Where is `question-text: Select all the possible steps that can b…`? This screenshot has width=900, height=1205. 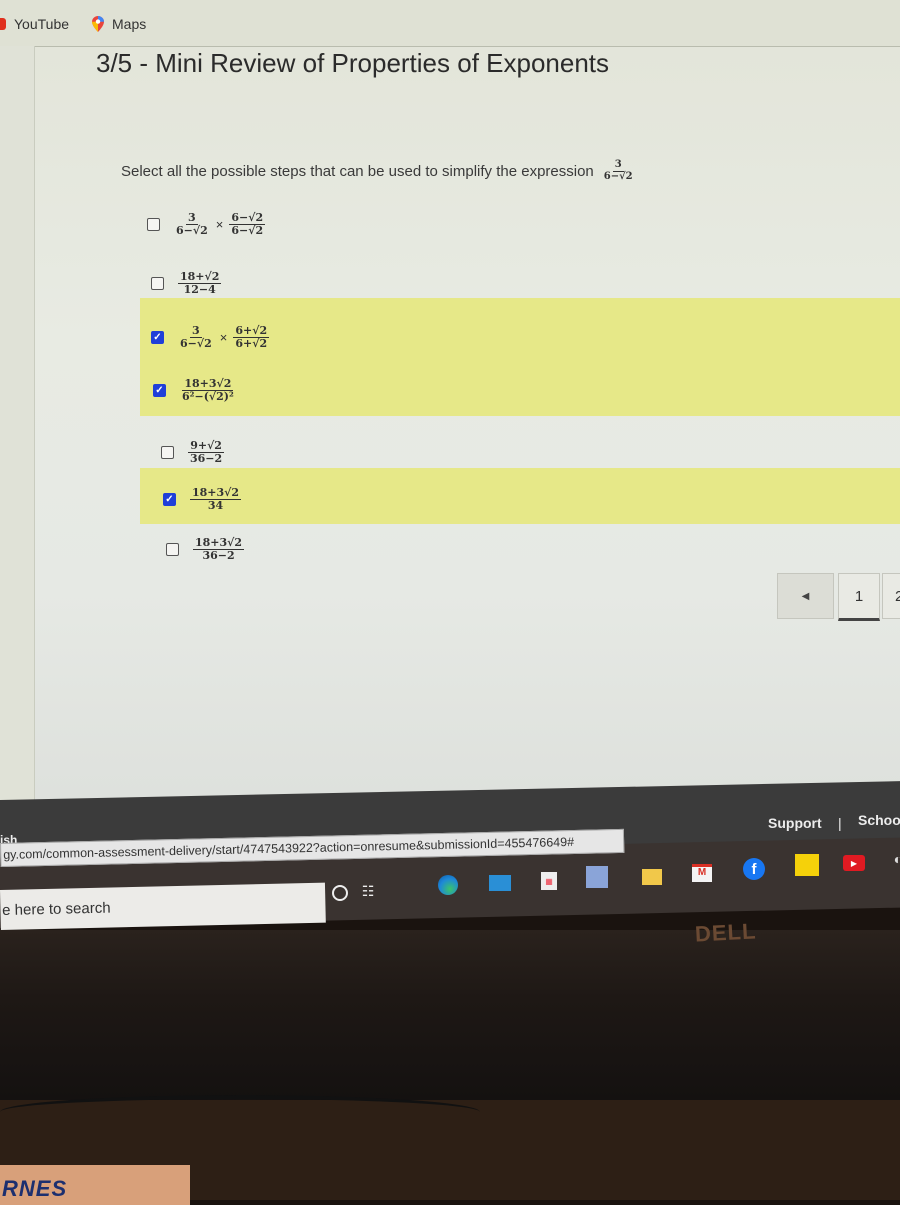
question-text: Select all the possible steps that can b… is located at coordinates (357, 171).